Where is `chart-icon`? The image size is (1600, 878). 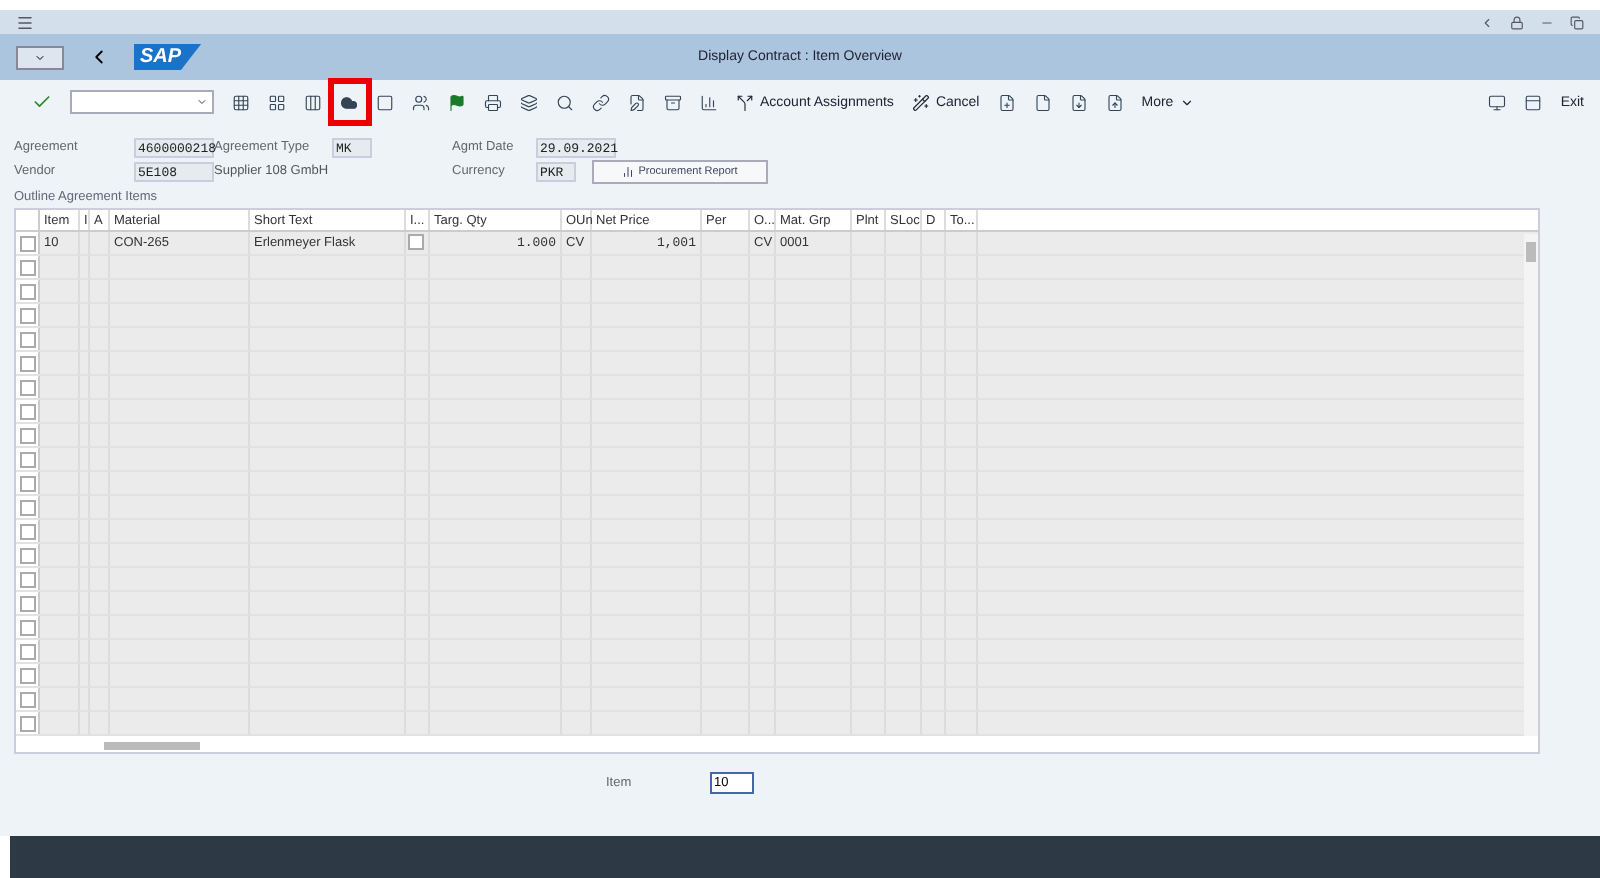 chart-icon is located at coordinates (628, 171).